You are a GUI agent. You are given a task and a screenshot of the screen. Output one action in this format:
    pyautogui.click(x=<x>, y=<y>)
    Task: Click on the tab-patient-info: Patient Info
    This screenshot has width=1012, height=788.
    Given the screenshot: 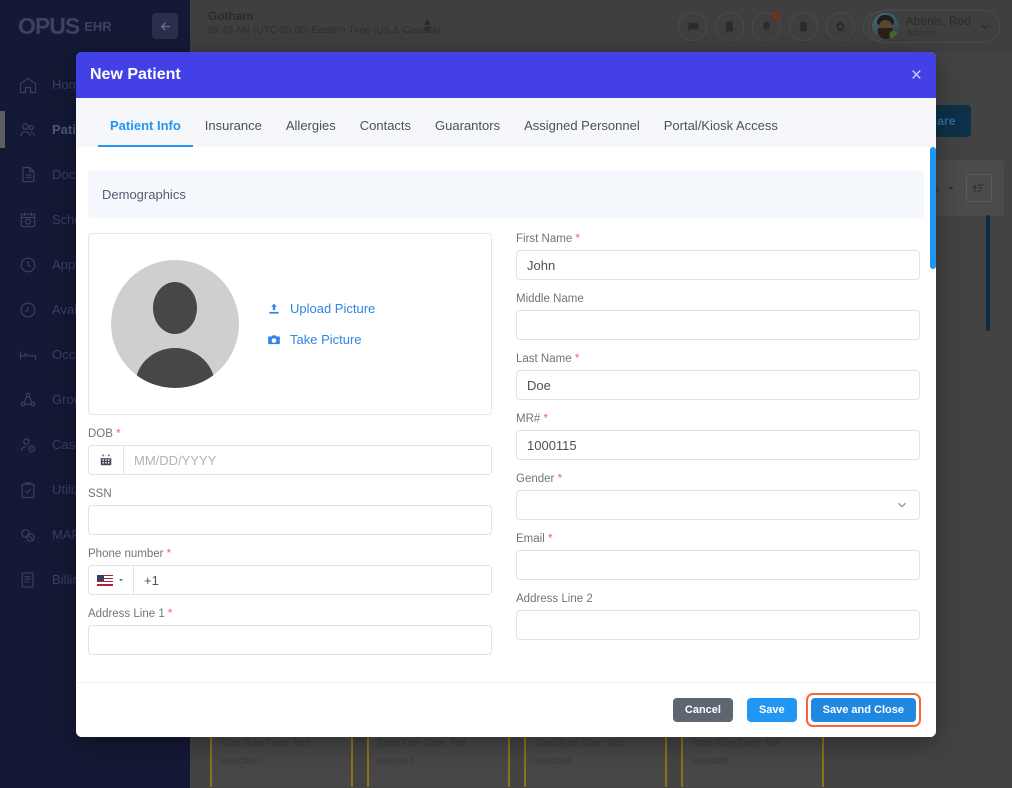 What is the action you would take?
    pyautogui.click(x=145, y=133)
    